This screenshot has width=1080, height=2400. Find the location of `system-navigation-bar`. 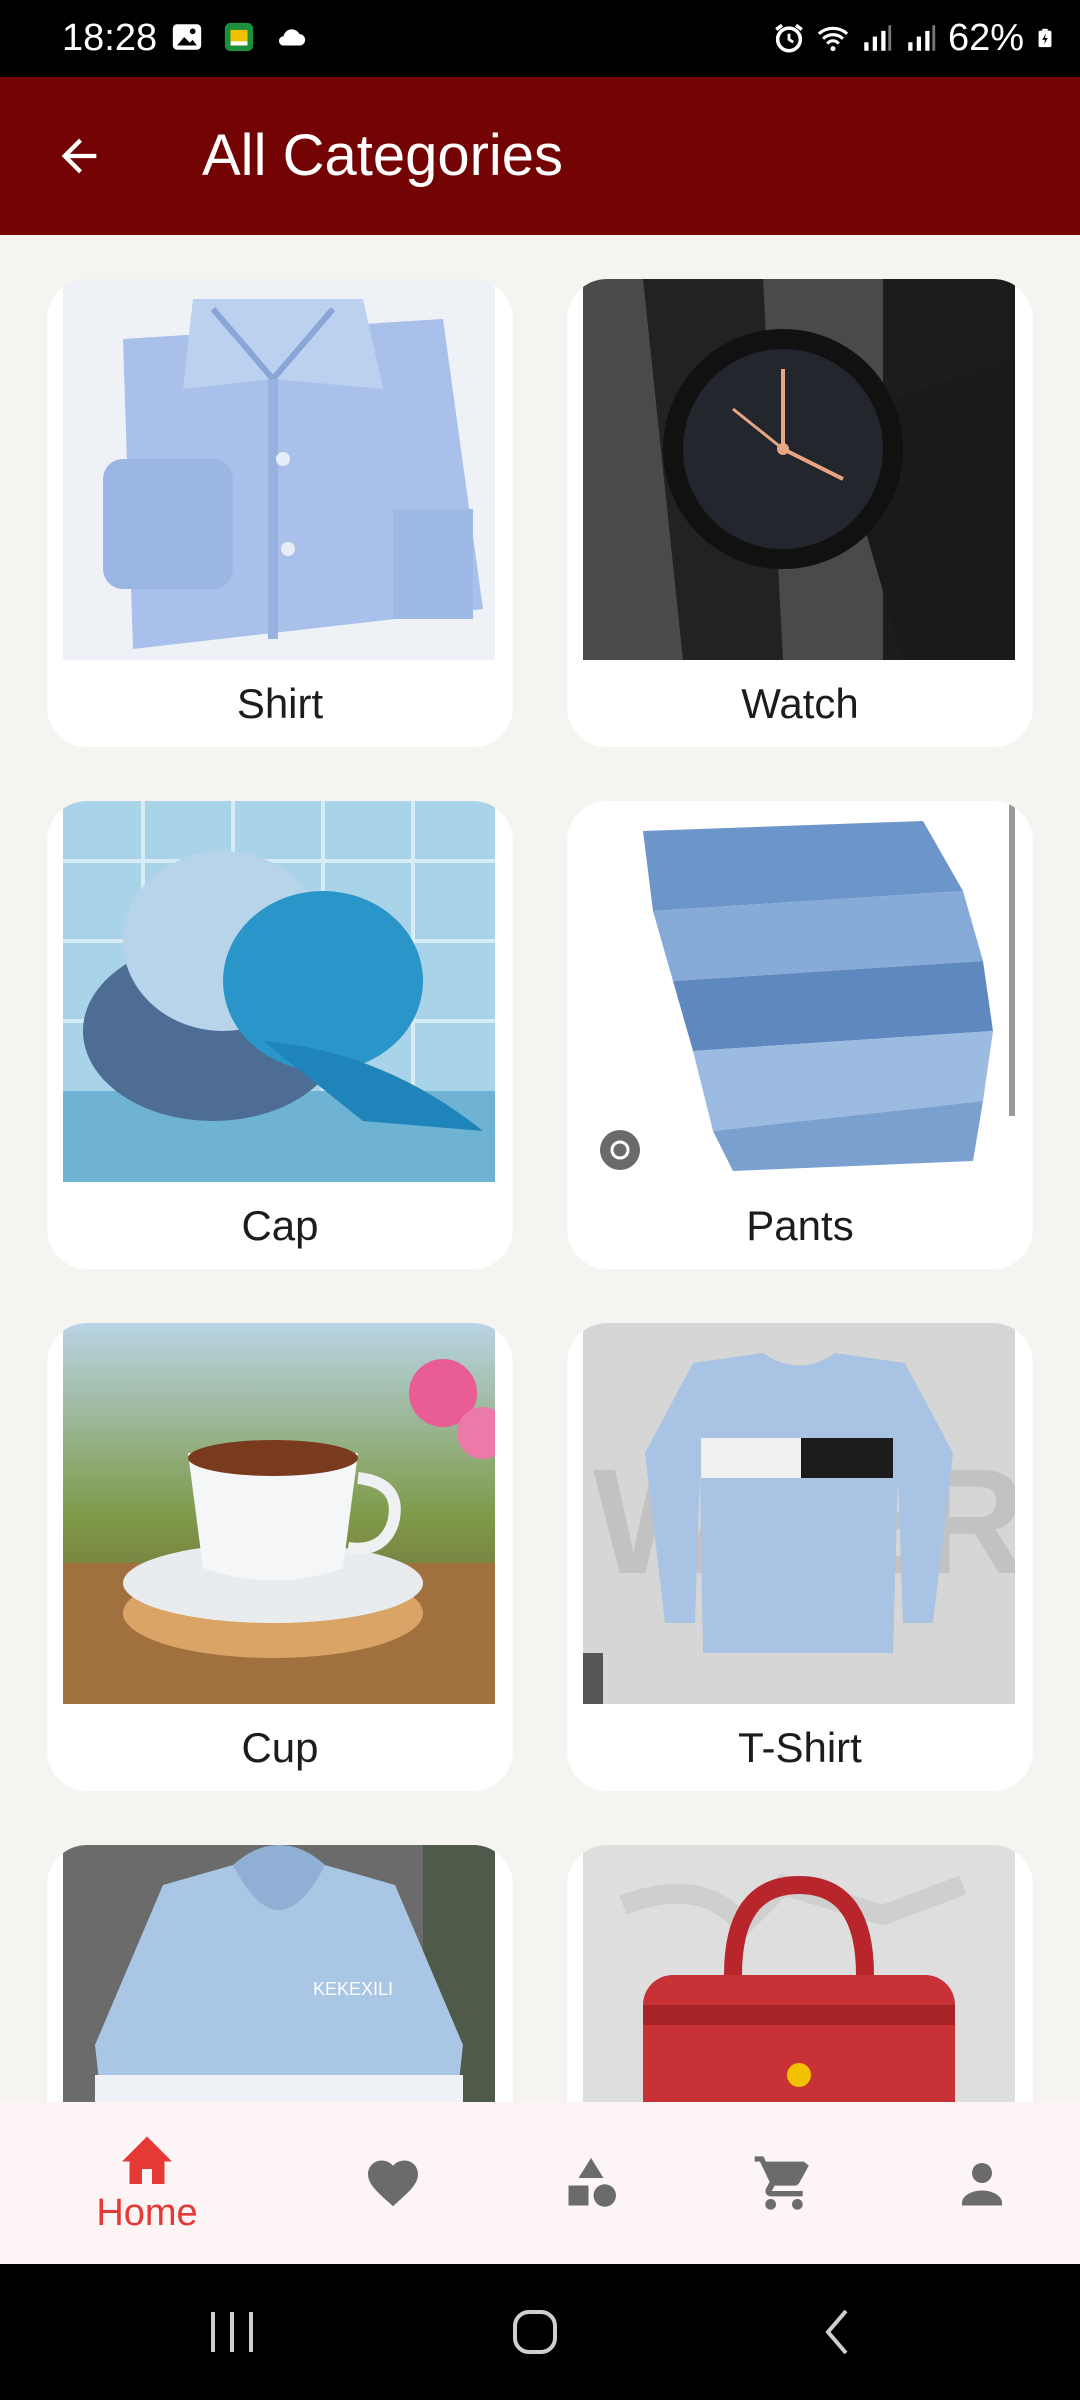

system-navigation-bar is located at coordinates (540, 2332).